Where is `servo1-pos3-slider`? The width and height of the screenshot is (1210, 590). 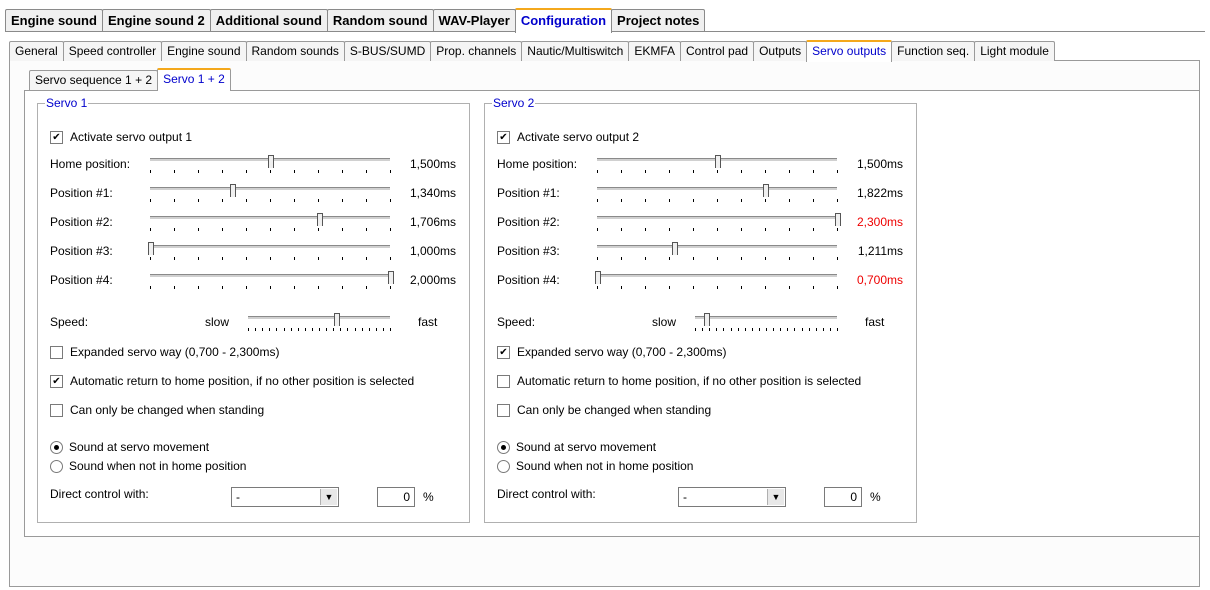 servo1-pos3-slider is located at coordinates (269, 252).